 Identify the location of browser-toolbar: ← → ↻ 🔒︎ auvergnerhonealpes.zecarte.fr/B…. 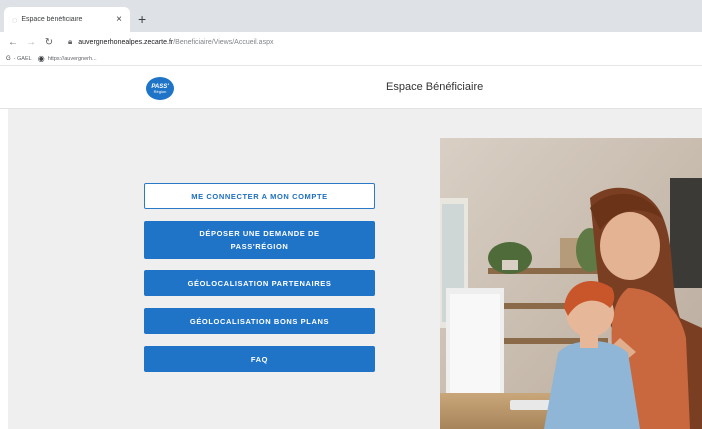
(351, 42).